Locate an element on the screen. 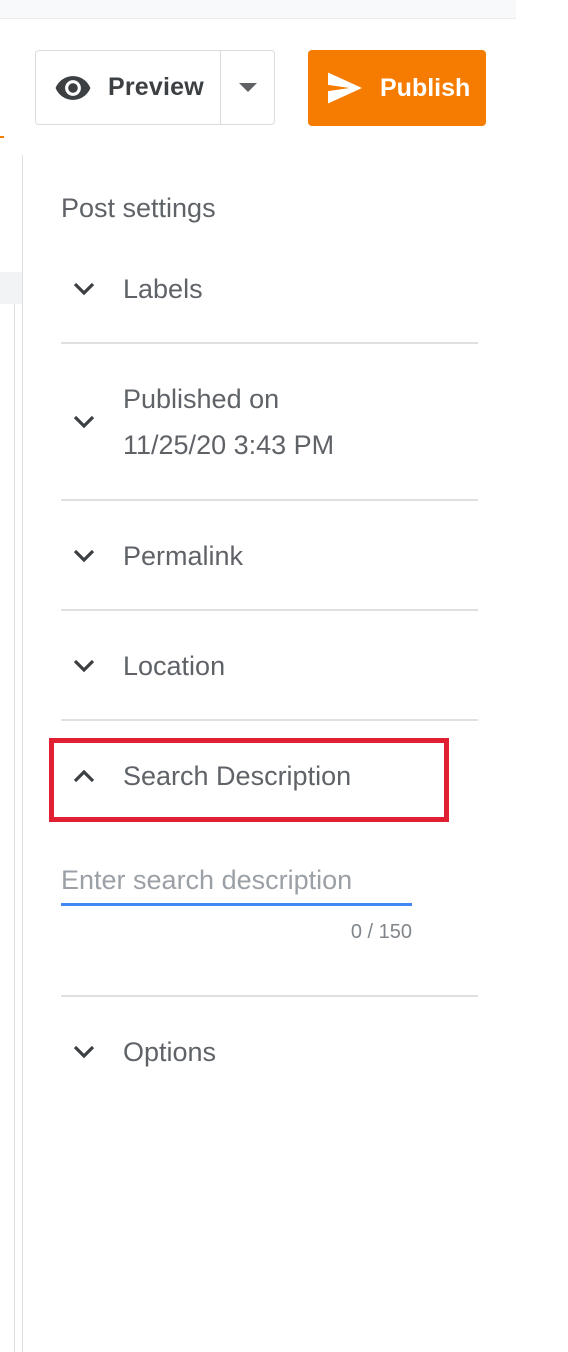  publish-button: Publish is located at coordinates (397, 88).